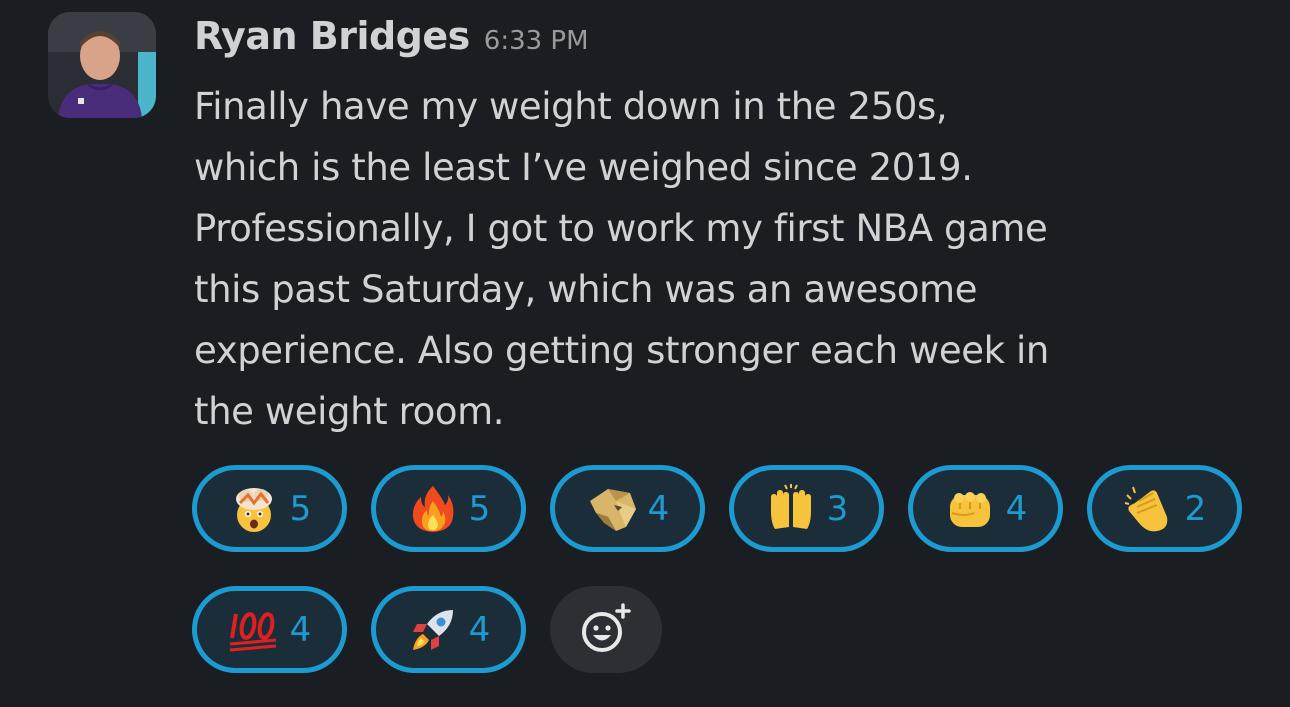 The image size is (1290, 707). What do you see at coordinates (1195, 508) in the screenshot?
I see `reaction-count: 2` at bounding box center [1195, 508].